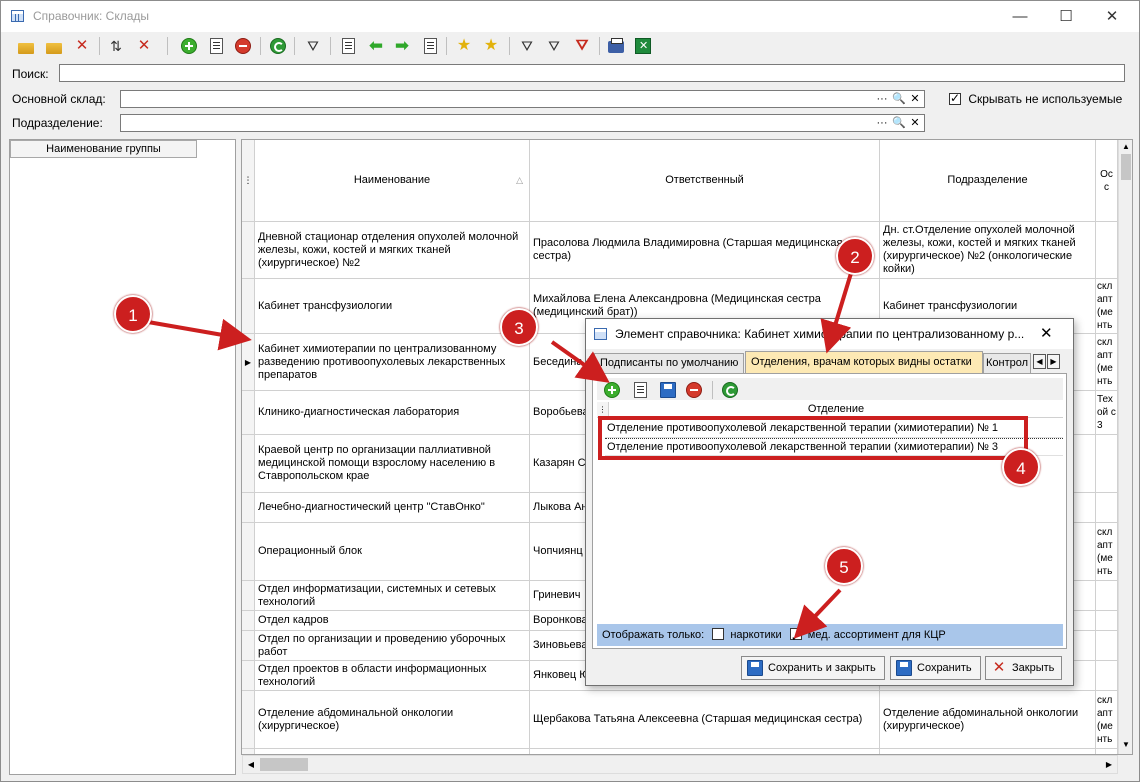 This screenshot has width=1140, height=782. Describe the element at coordinates (836, 409) in the screenshot. I see `column-header-department: Отделение` at that location.